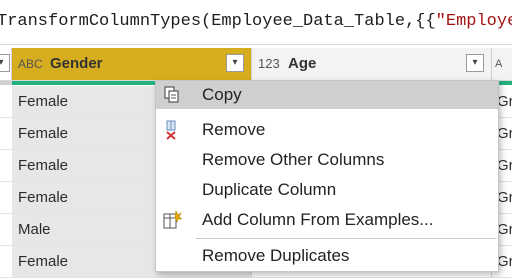 The image size is (512, 278). What do you see at coordinates (269, 189) in the screenshot?
I see `menu-item-label: Duplicate Column` at bounding box center [269, 189].